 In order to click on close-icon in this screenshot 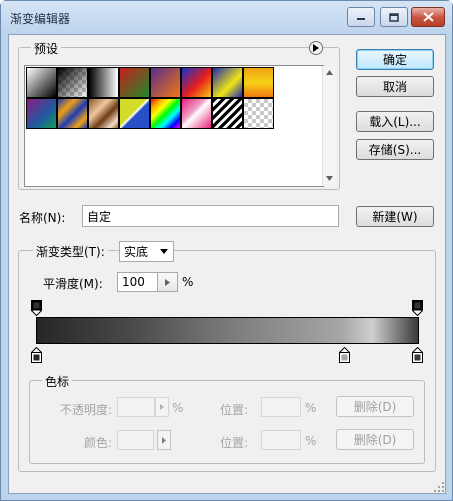, I will do `click(428, 17)`.